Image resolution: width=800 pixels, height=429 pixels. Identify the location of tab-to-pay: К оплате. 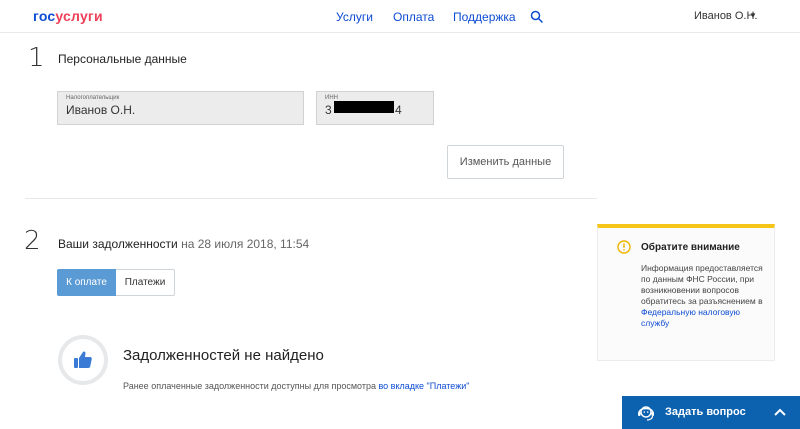
(86, 282).